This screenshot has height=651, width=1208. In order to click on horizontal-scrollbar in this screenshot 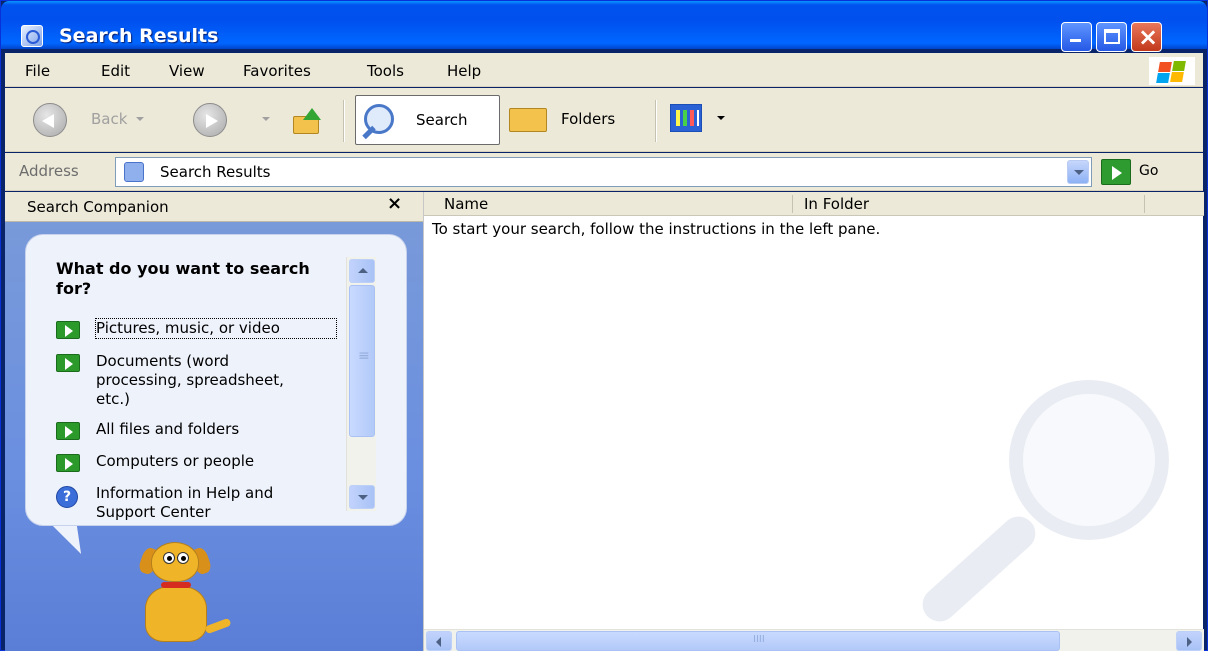, I will do `click(814, 640)`.